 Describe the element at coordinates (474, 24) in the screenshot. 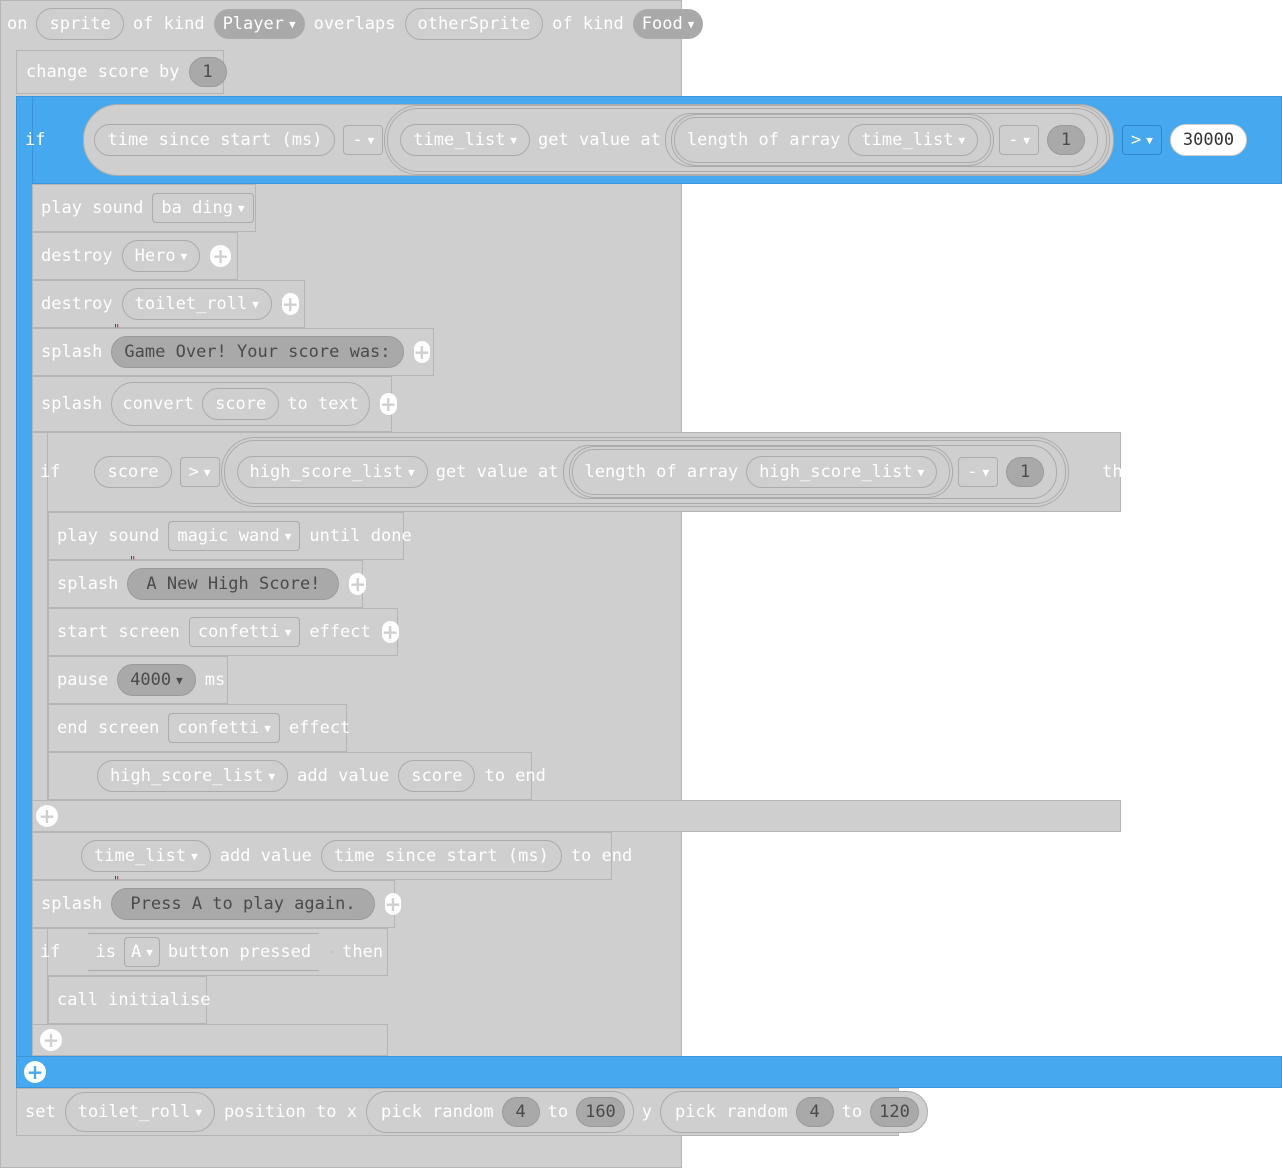

I see `other-sprite-variable: otherSprite` at that location.